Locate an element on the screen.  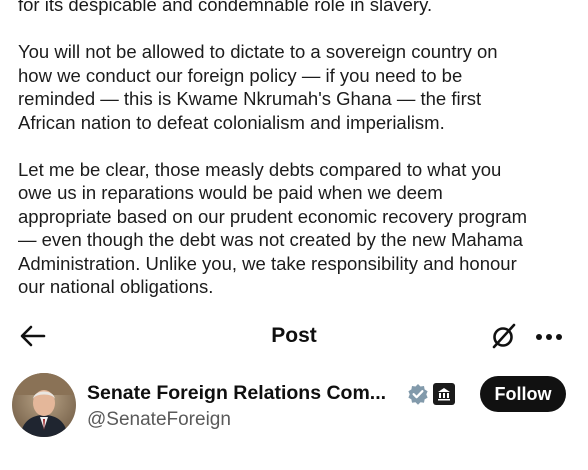
slashed-circle-icon is located at coordinates (504, 336).